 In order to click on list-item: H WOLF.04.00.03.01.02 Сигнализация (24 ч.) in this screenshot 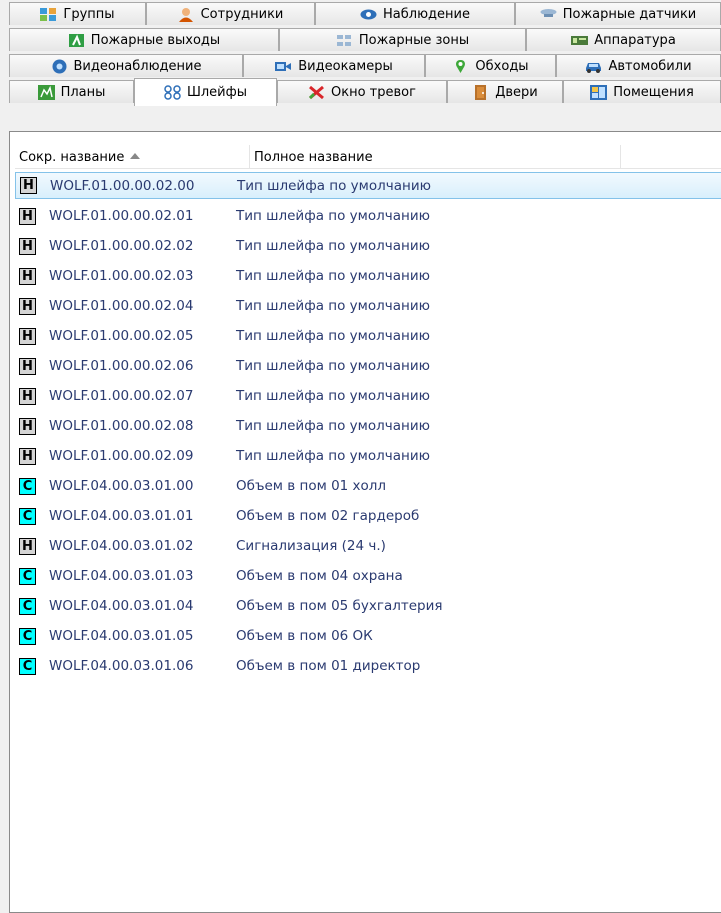, I will do `click(368, 546)`.